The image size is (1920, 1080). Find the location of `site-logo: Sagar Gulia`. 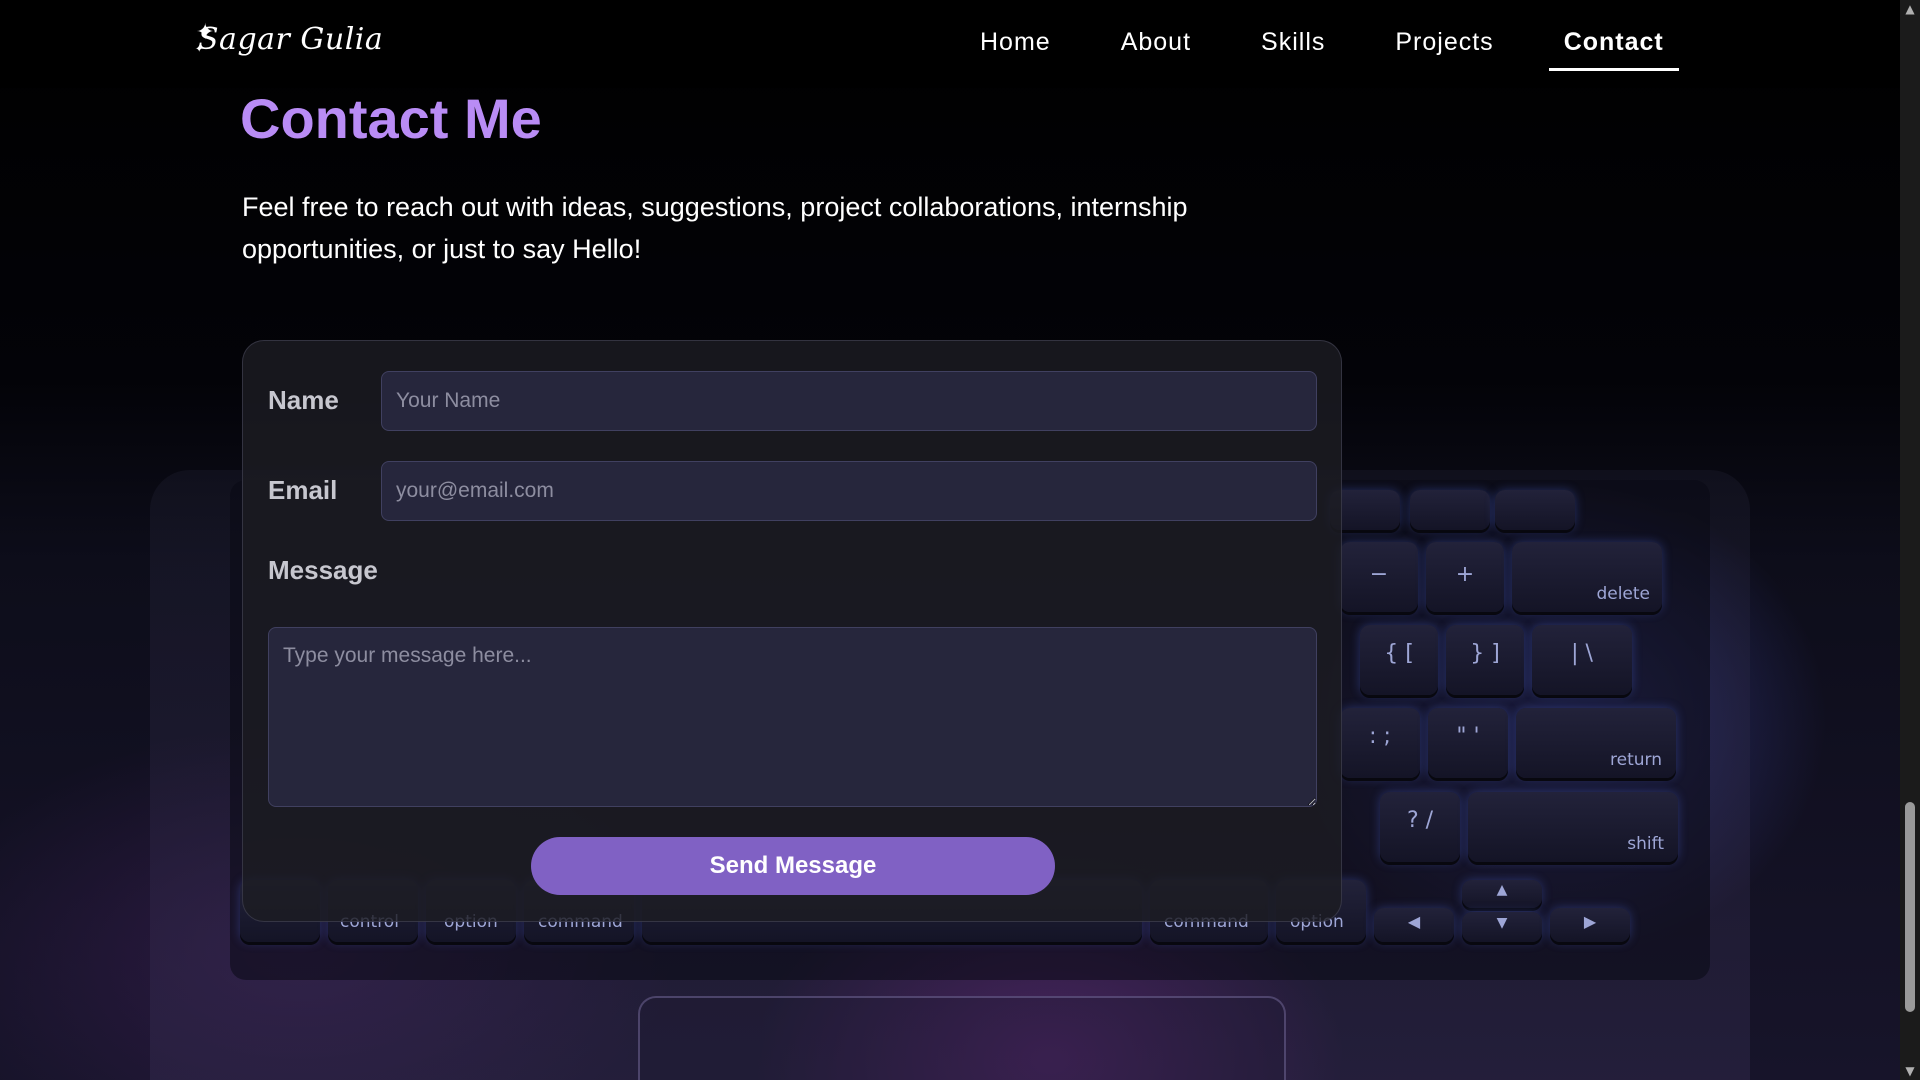

site-logo: Sagar Gulia is located at coordinates (290, 39).